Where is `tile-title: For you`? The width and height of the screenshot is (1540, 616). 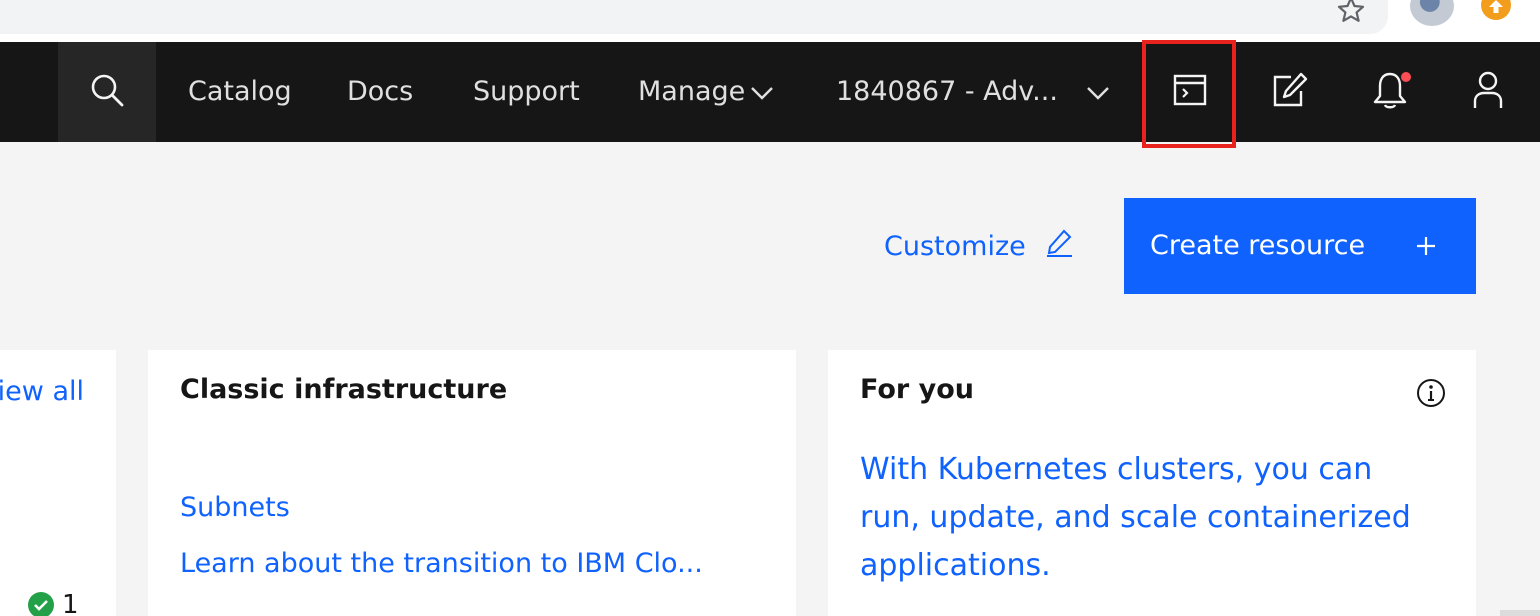 tile-title: For you is located at coordinates (917, 389).